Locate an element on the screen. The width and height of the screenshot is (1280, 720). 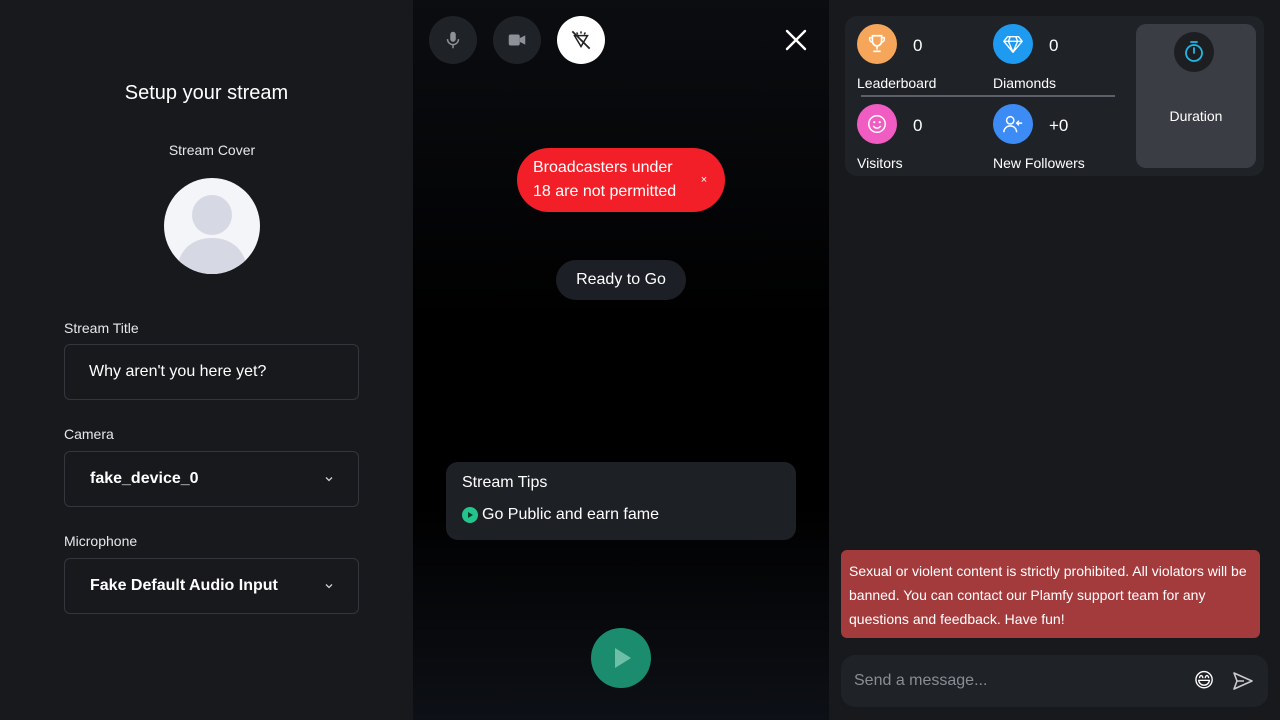
duration-card: Duration is located at coordinates (1196, 96).